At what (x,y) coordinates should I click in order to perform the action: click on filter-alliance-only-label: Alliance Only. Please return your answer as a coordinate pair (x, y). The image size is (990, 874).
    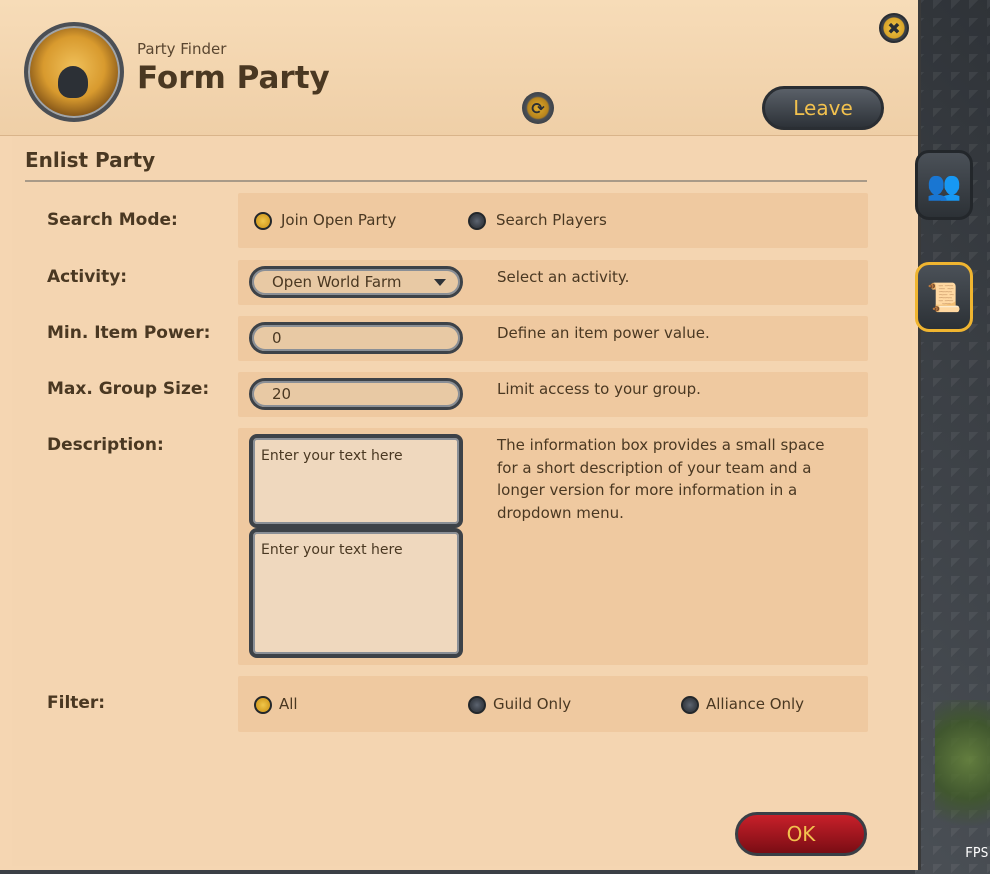
    Looking at the image, I should click on (755, 704).